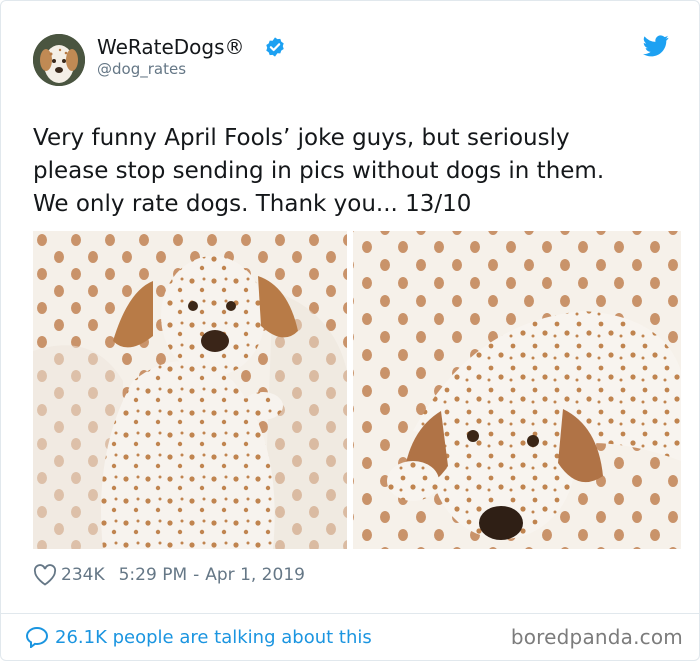 Image resolution: width=700 pixels, height=661 pixels. What do you see at coordinates (252, 204) in the screenshot?
I see `tweet-text-line: We only rate dogs. Thank you... 13/10` at bounding box center [252, 204].